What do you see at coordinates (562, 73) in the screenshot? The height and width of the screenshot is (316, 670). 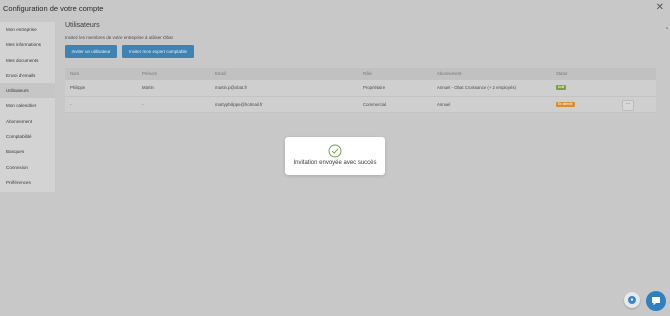 I see `header-statut: Statut` at bounding box center [562, 73].